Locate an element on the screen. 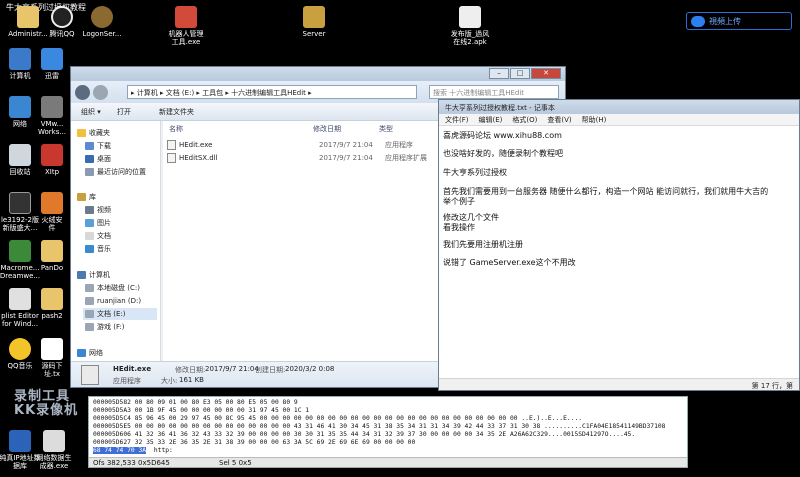  ip-database-icon is located at coordinates (20, 441).